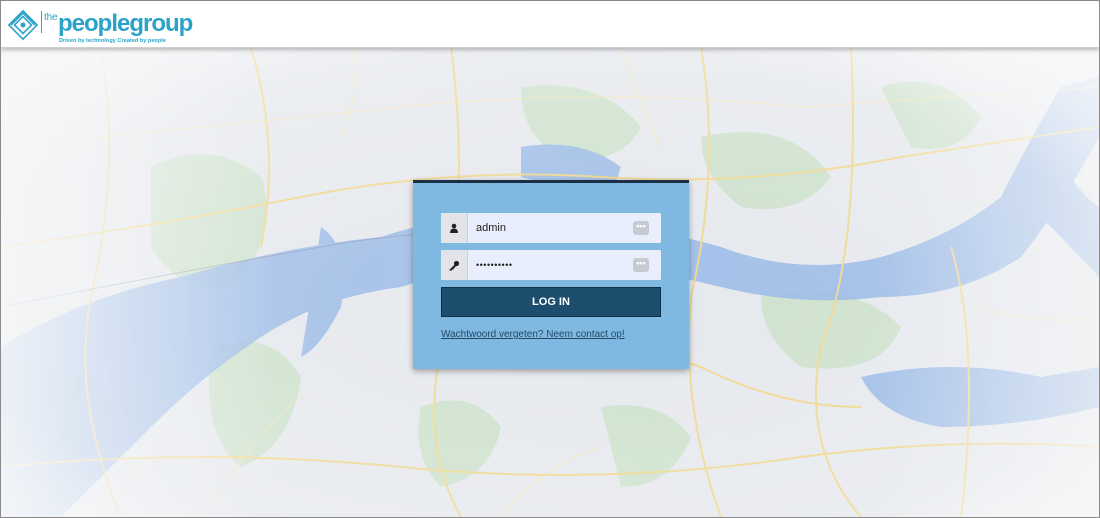  Describe the element at coordinates (454, 228) in the screenshot. I see `user-icon` at that location.